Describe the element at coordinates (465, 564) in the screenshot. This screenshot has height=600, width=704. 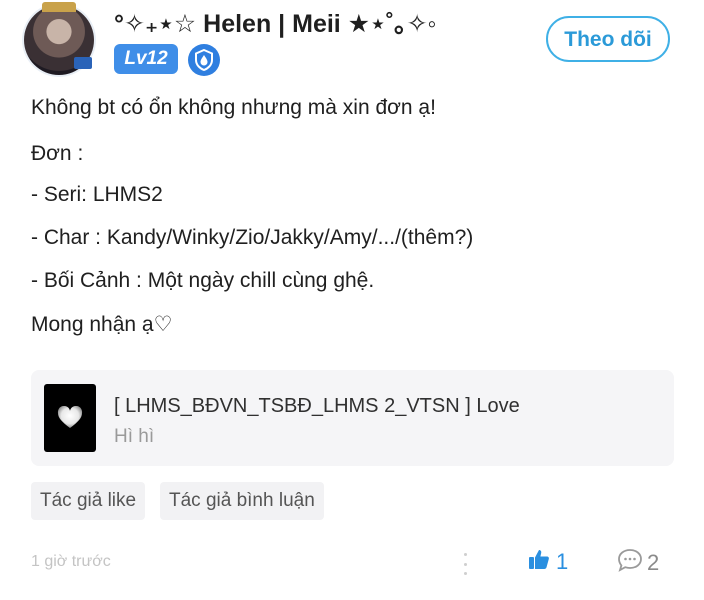
I see `more-vertical-icon` at that location.